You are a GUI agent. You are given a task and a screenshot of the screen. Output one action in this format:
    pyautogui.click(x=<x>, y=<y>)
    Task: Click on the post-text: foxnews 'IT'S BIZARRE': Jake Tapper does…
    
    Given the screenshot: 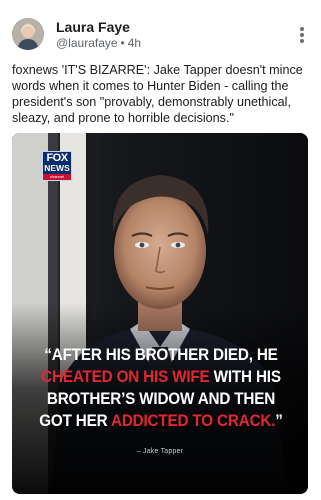 What is the action you would take?
    pyautogui.click(x=157, y=94)
    